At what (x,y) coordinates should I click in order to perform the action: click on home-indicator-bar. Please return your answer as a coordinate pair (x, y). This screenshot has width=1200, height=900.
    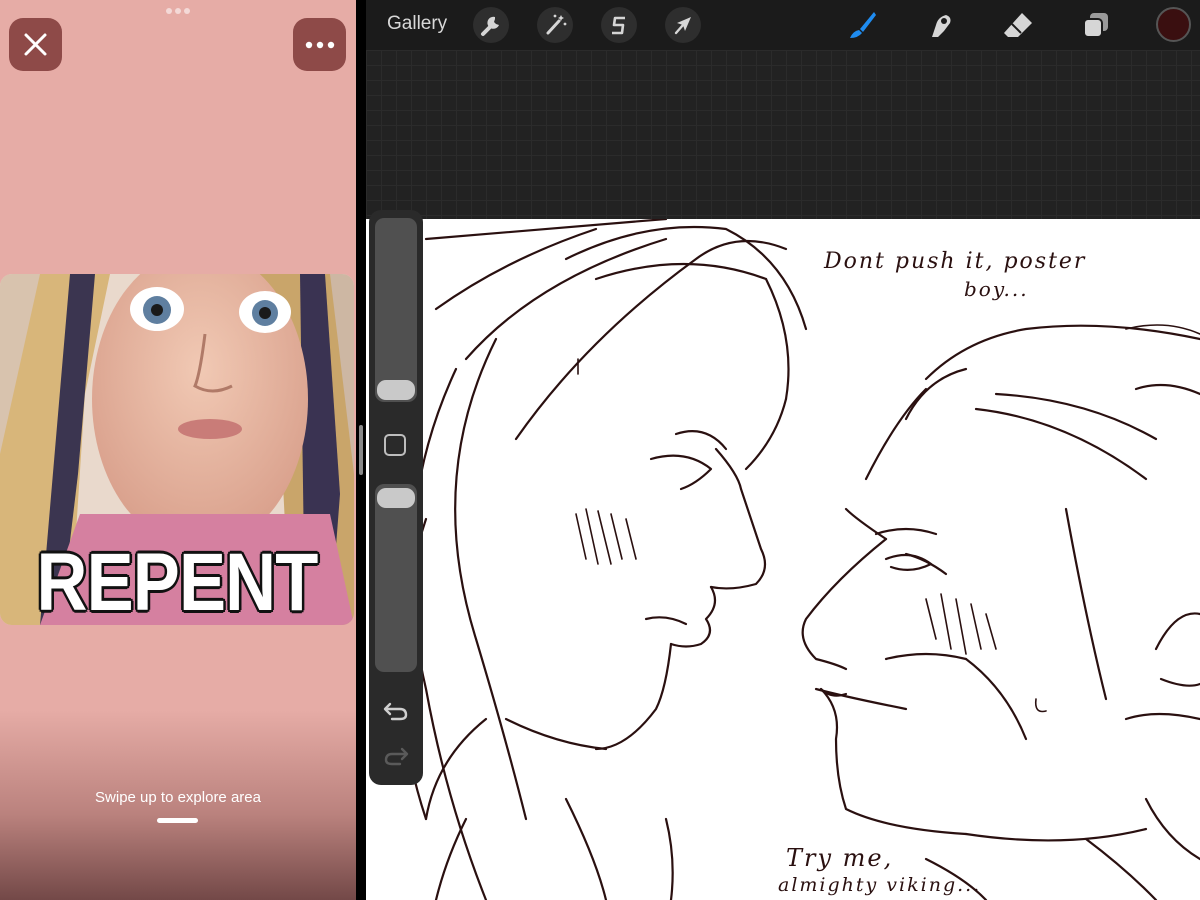
    Looking at the image, I should click on (177, 820).